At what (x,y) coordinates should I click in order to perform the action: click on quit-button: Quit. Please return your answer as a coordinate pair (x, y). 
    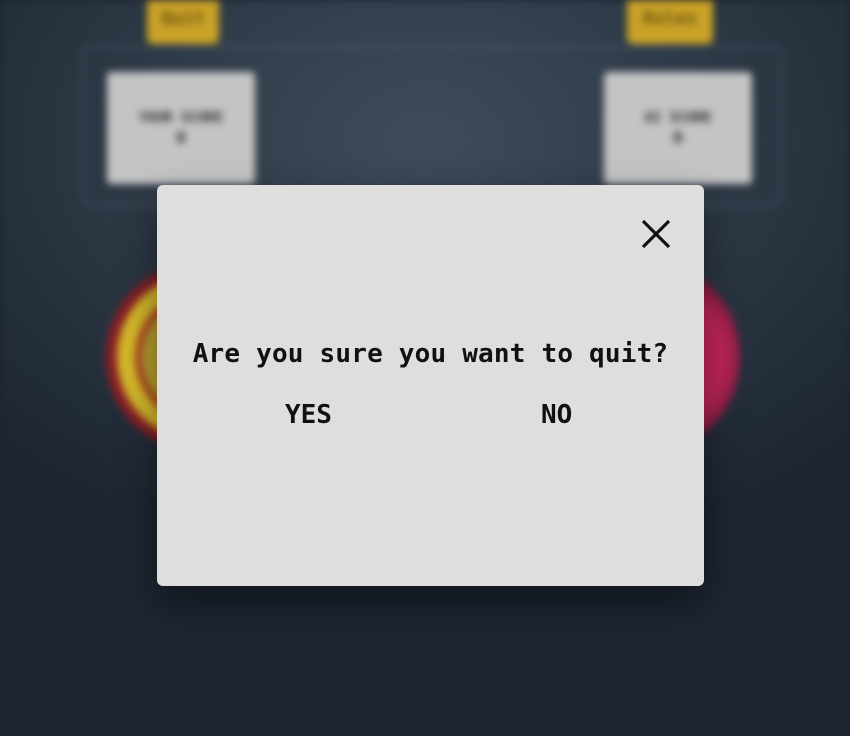
    Looking at the image, I should click on (183, 22).